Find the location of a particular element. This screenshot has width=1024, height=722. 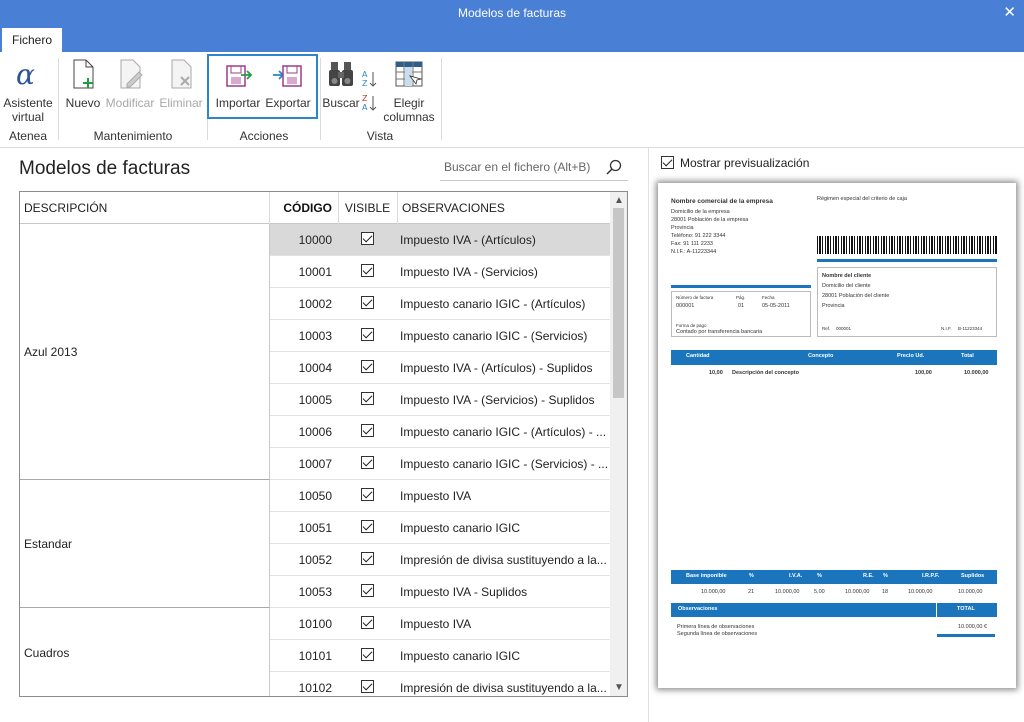

preview-toggle-label: Mostrar previsualización is located at coordinates (745, 163).